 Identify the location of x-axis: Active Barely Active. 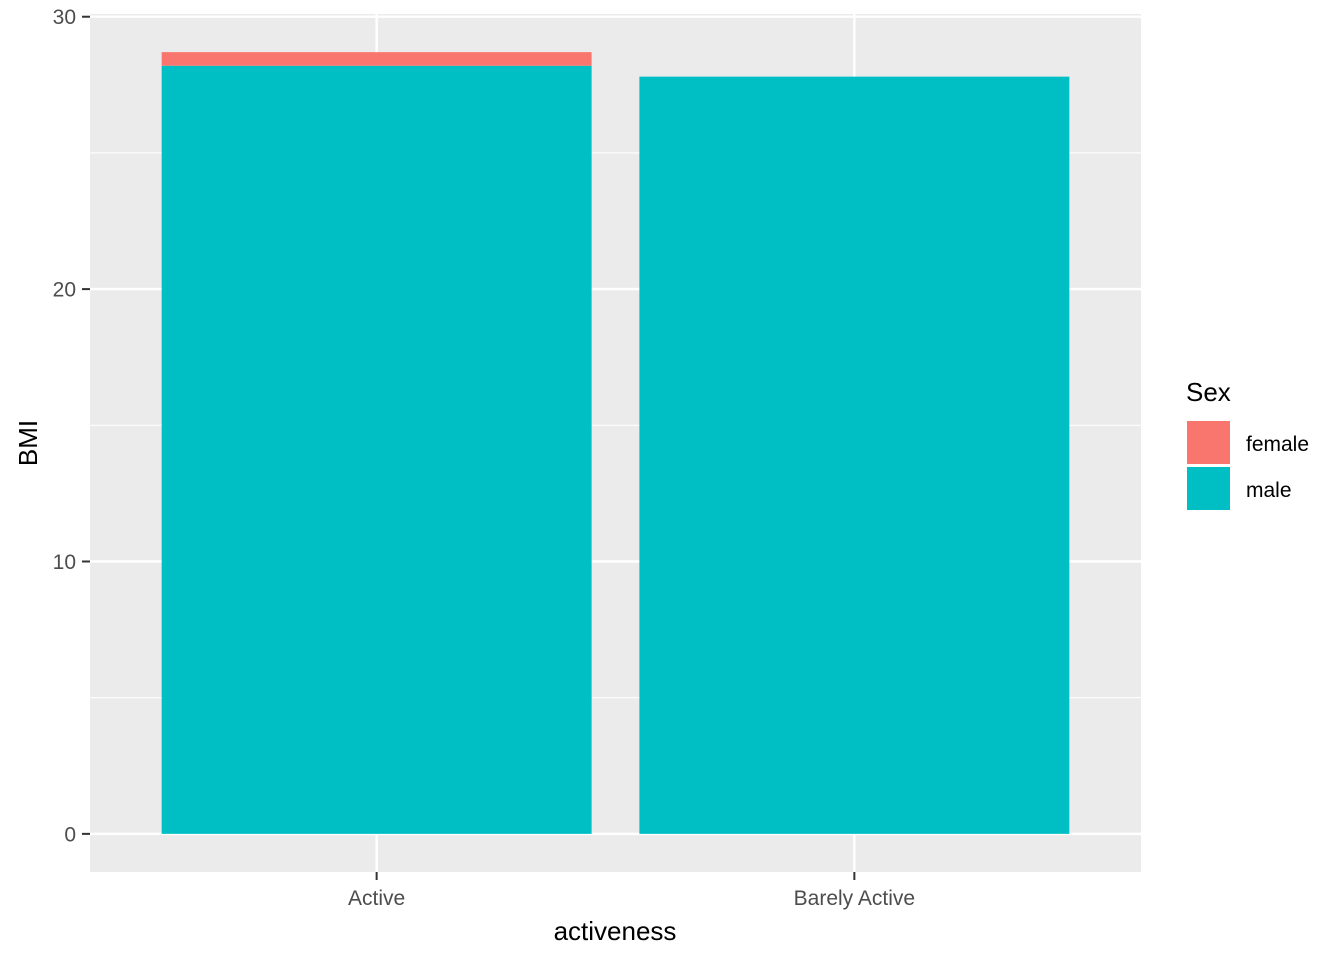
(631, 891).